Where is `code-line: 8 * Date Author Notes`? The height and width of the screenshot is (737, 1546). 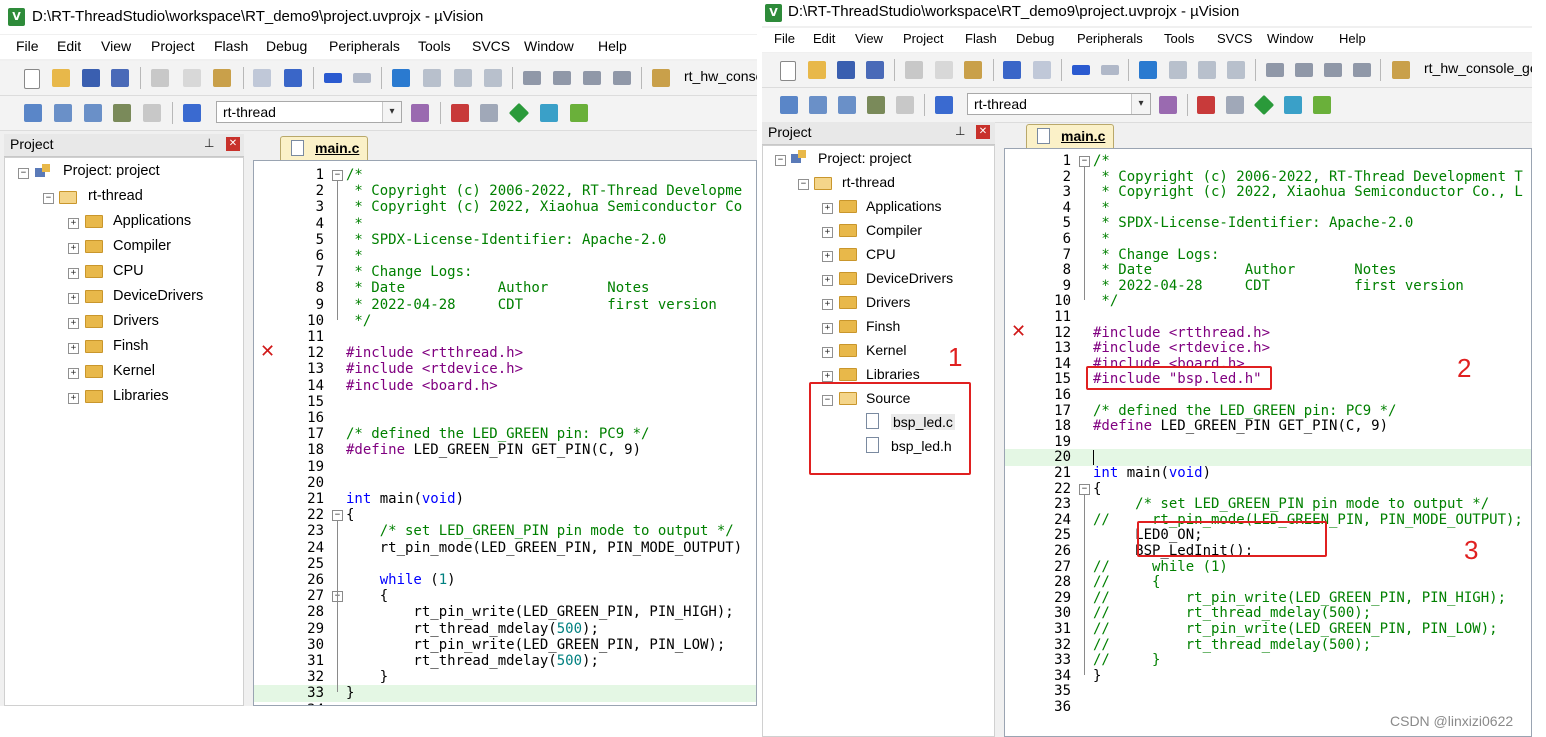
code-line: 8 * Date Author Notes is located at coordinates (505, 288).